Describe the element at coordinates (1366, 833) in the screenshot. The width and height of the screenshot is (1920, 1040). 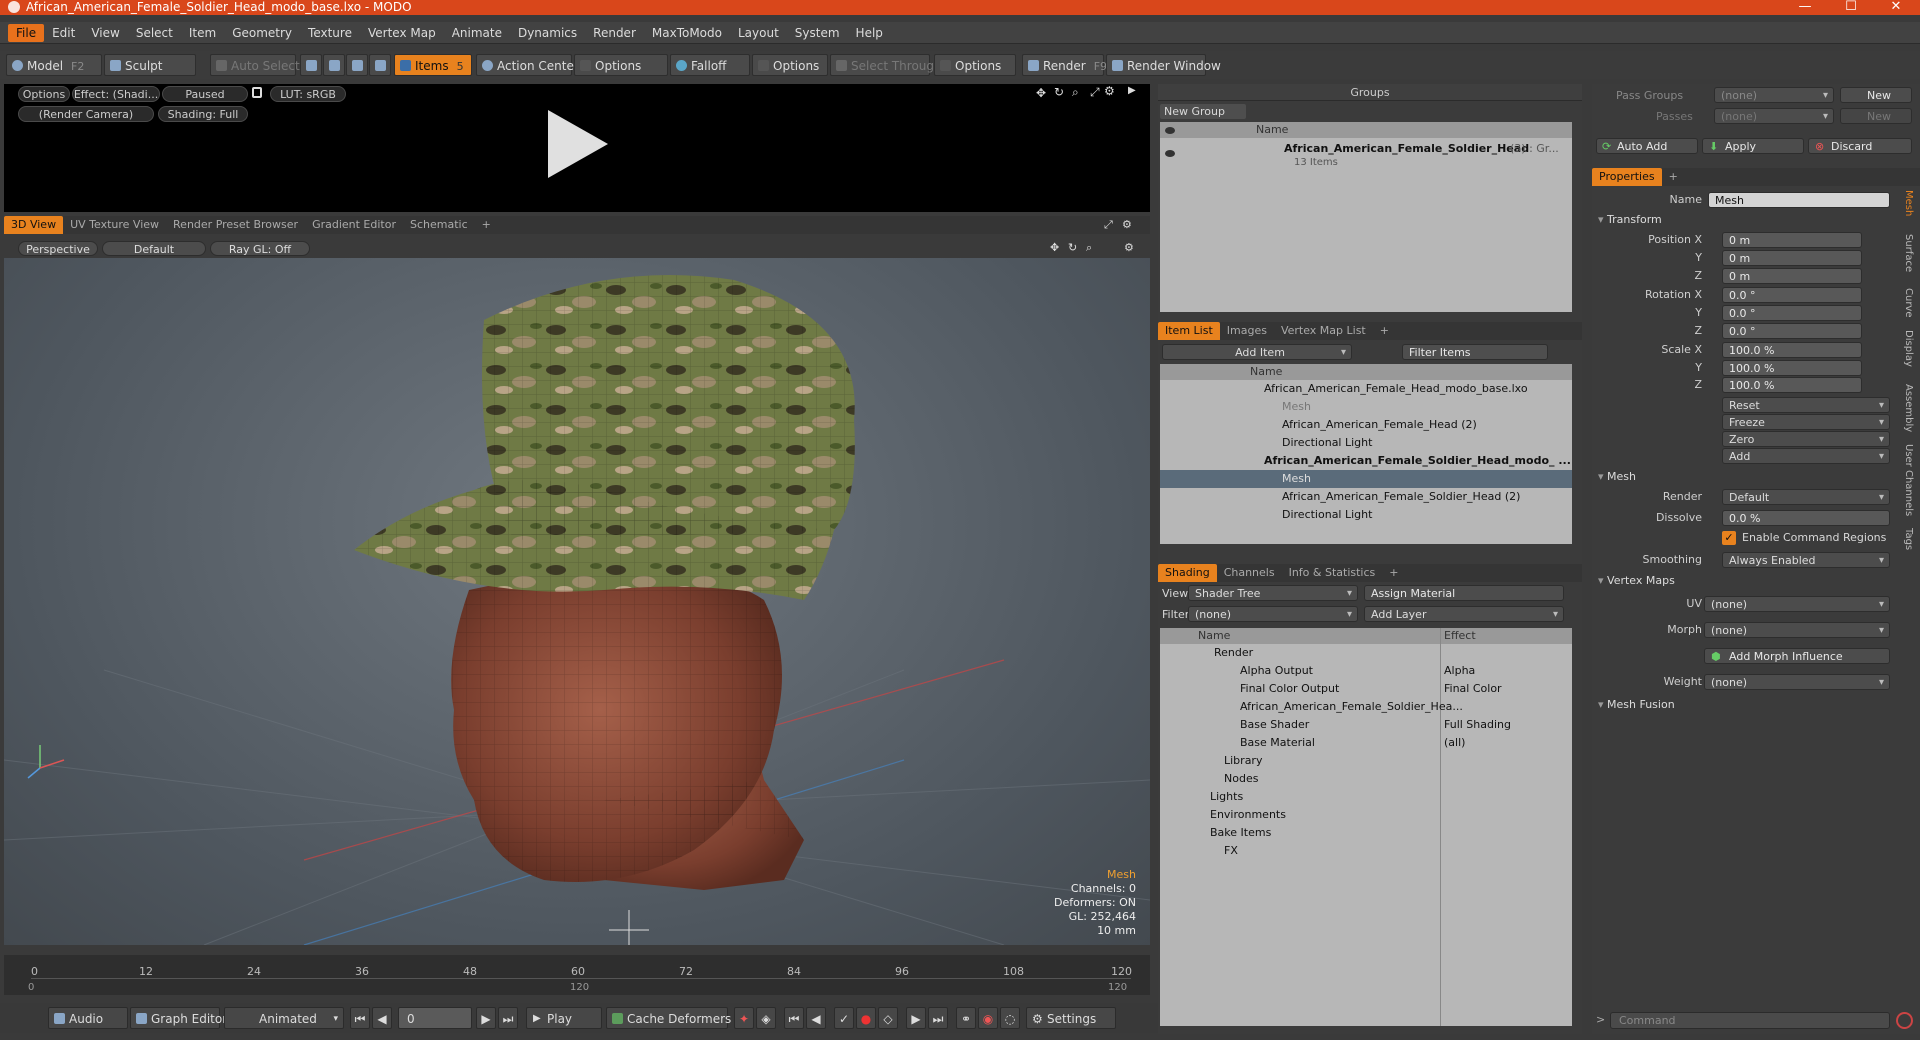
I see `shader-row-bake-items: Bake Items` at that location.